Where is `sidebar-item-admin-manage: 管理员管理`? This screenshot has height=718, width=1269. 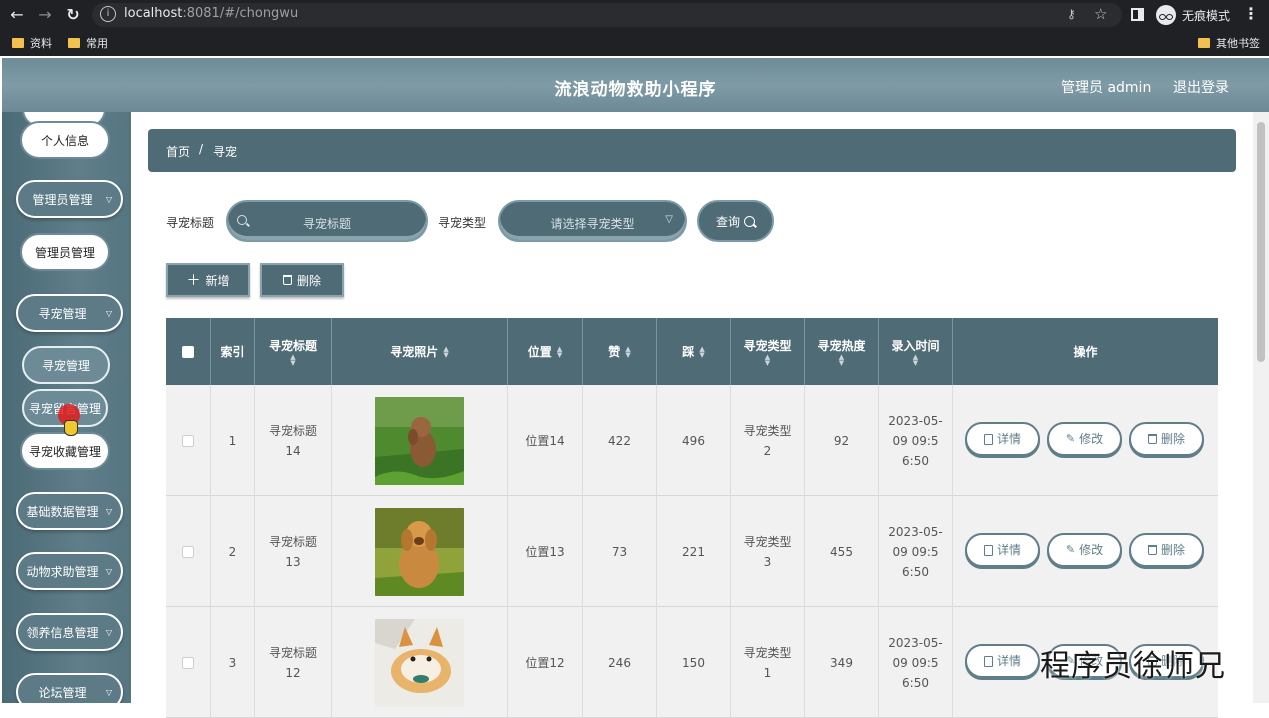 sidebar-item-admin-manage: 管理员管理 is located at coordinates (65, 252).